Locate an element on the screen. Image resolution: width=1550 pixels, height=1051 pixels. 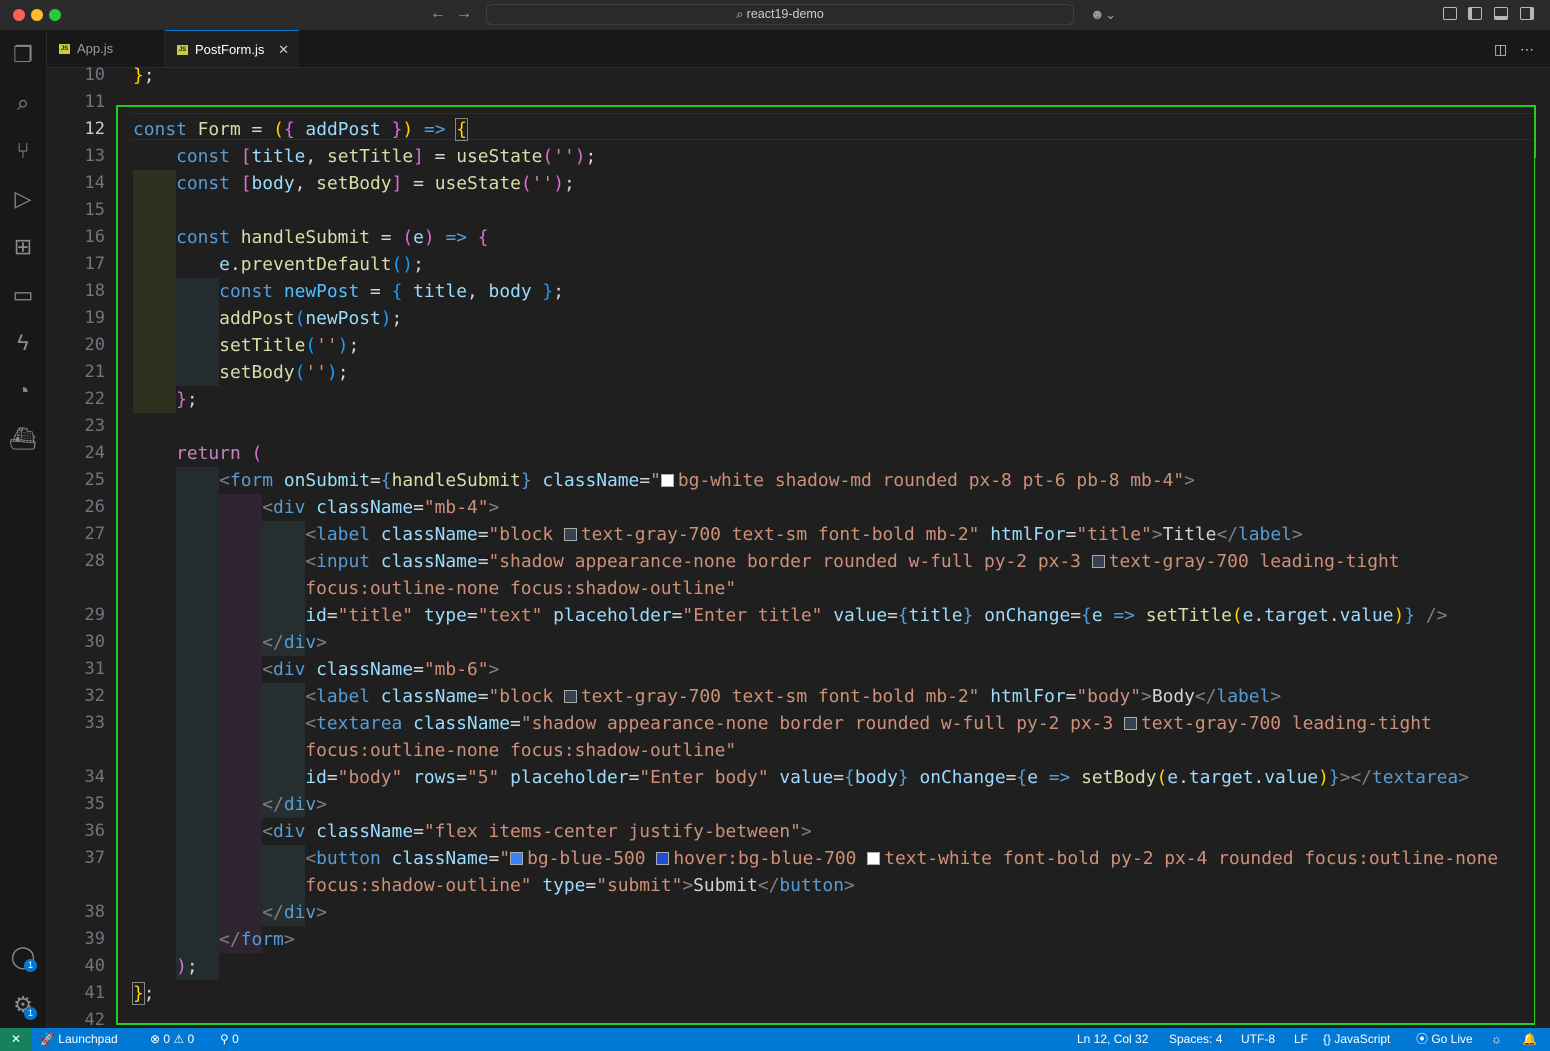
files-icon: ❐ is located at coordinates (23, 55).